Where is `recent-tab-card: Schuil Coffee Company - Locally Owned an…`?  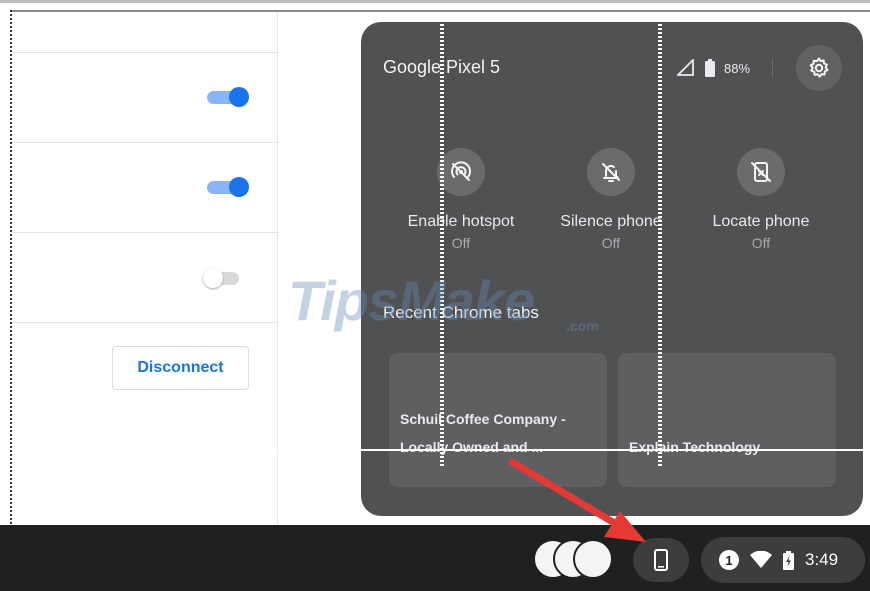
recent-tab-card: Schuil Coffee Company - Locally Owned an… is located at coordinates (498, 420).